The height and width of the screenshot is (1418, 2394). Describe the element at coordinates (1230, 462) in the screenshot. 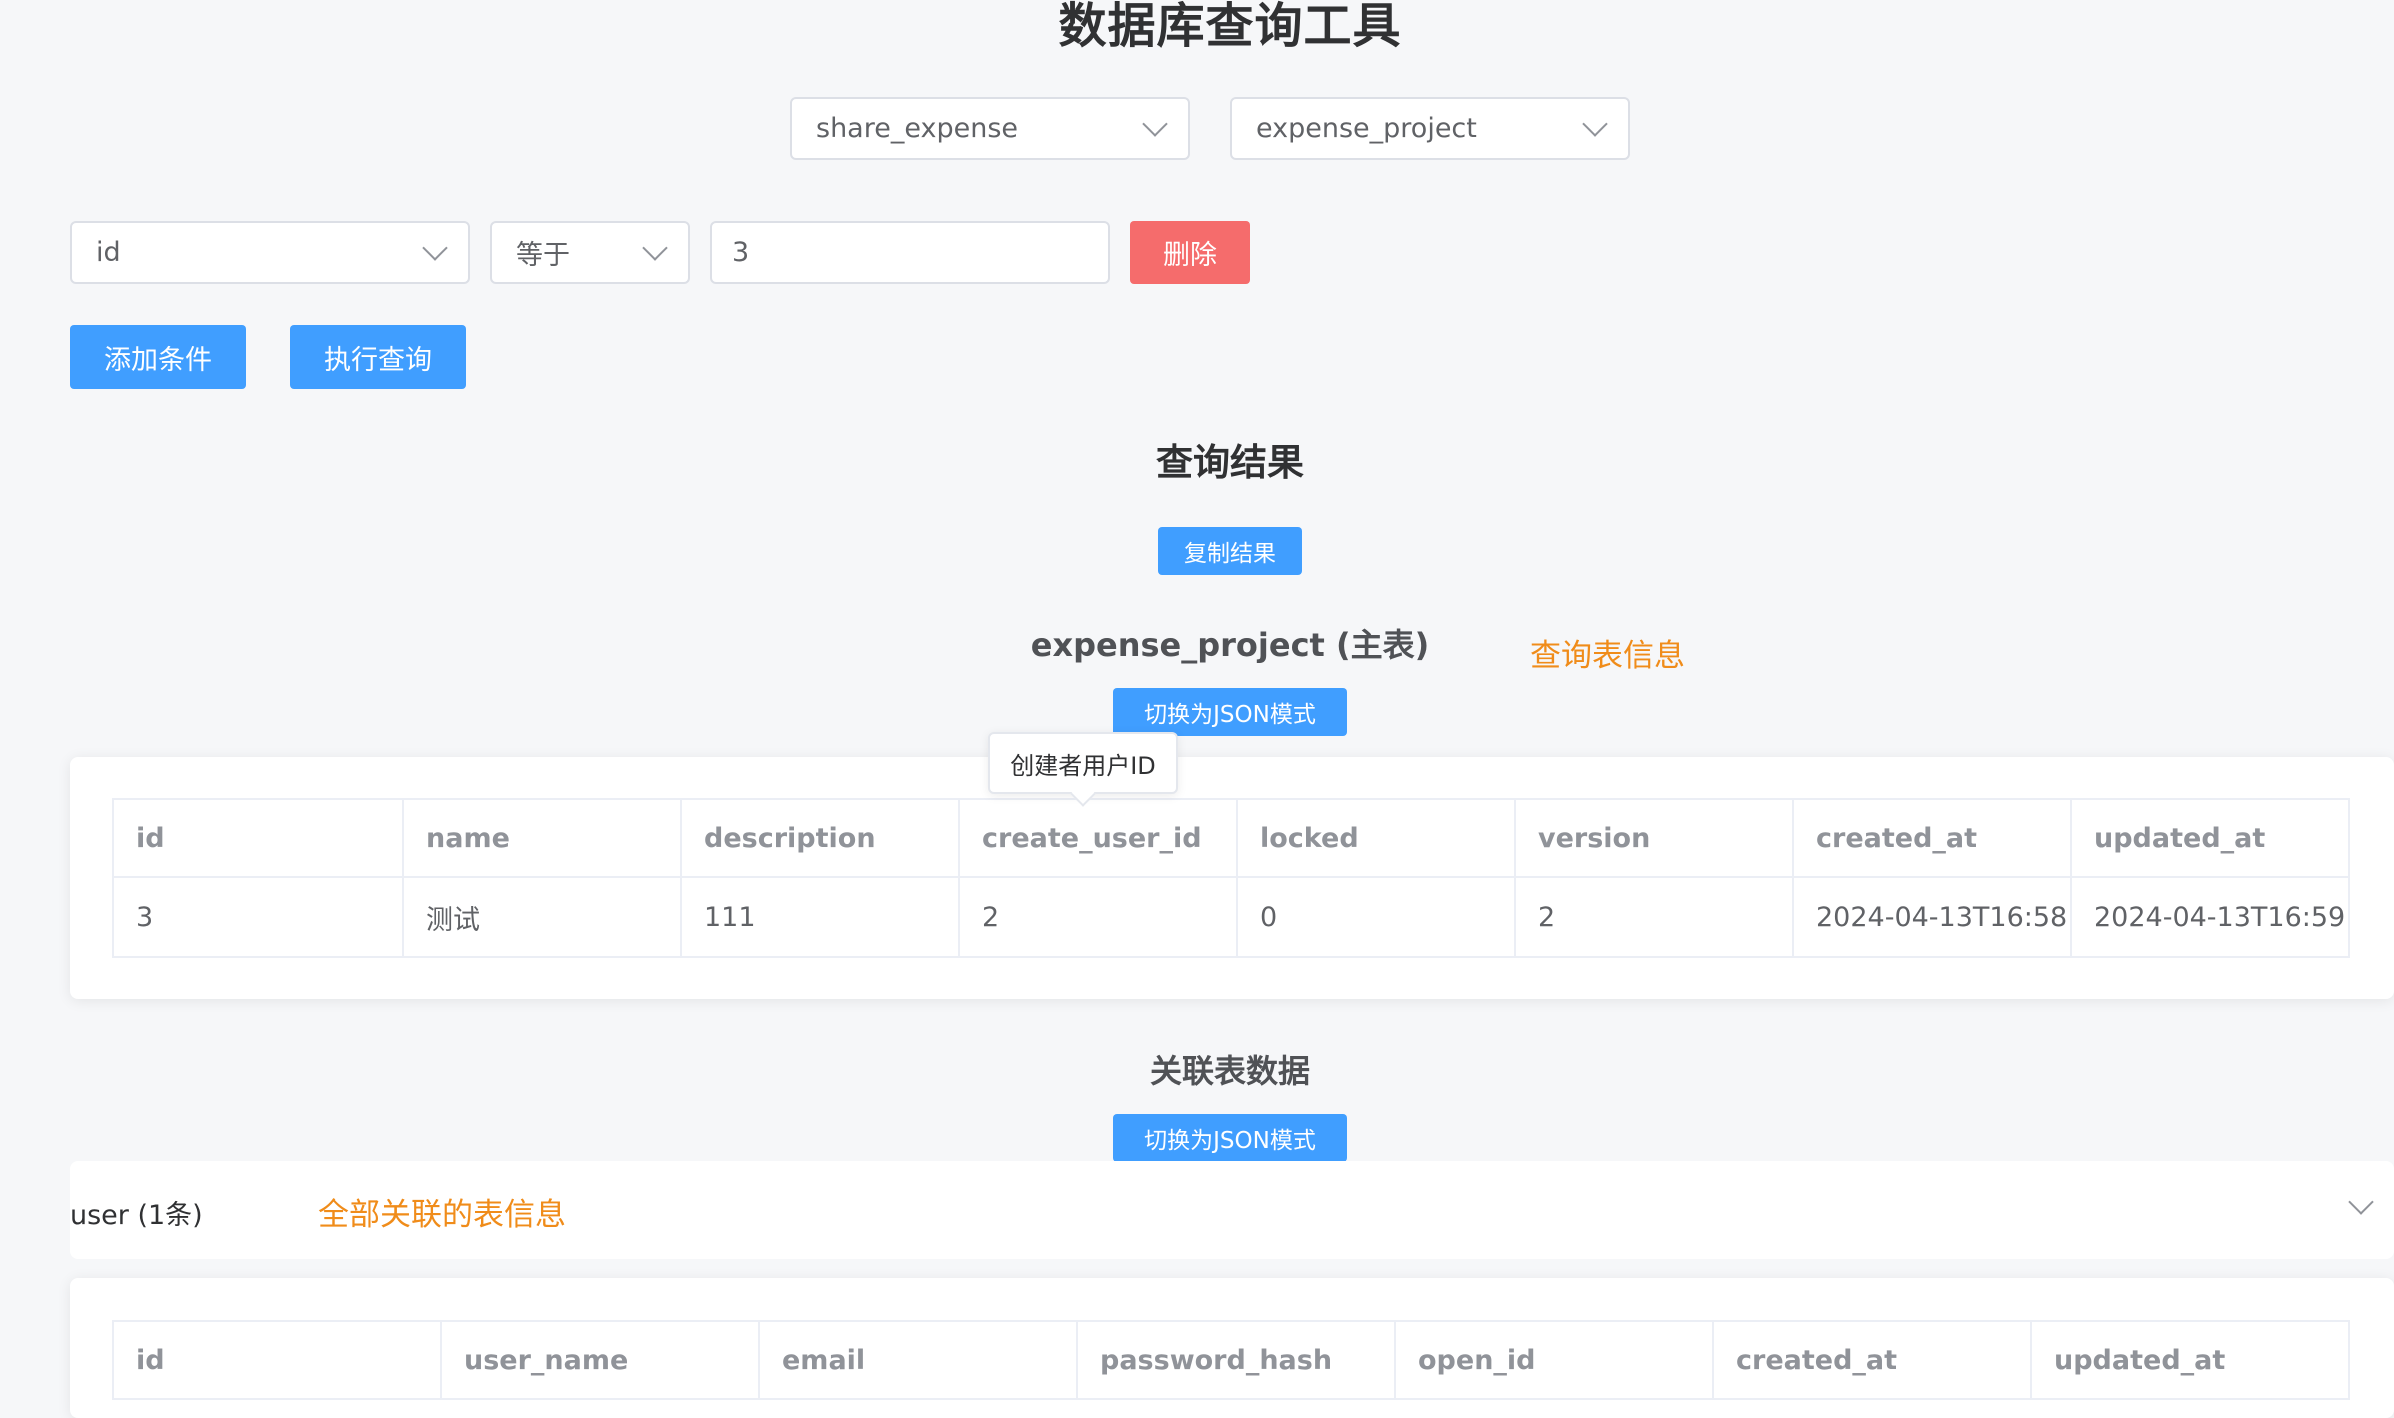

I see `results-title: 查询结果` at that location.